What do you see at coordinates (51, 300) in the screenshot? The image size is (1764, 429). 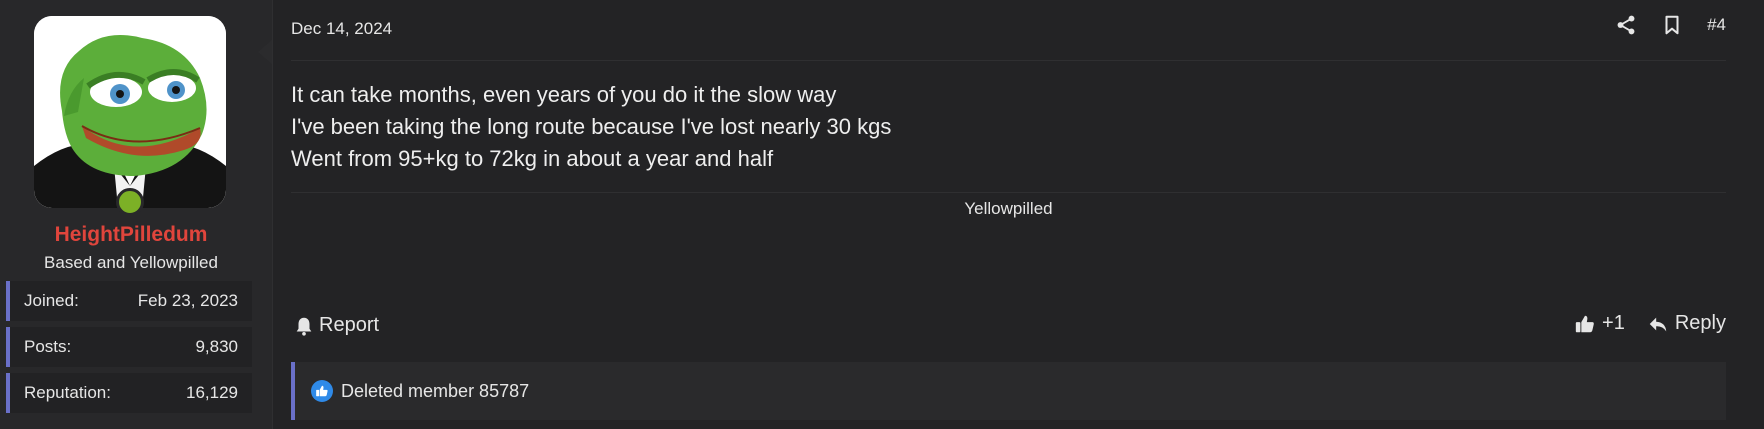 I see `stat-label: Joined:` at bounding box center [51, 300].